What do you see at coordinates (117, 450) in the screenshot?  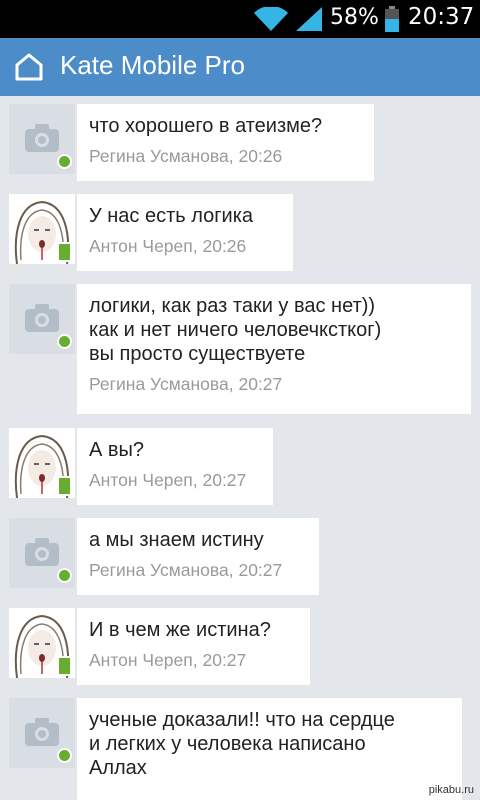 I see `message-text: А вы?` at bounding box center [117, 450].